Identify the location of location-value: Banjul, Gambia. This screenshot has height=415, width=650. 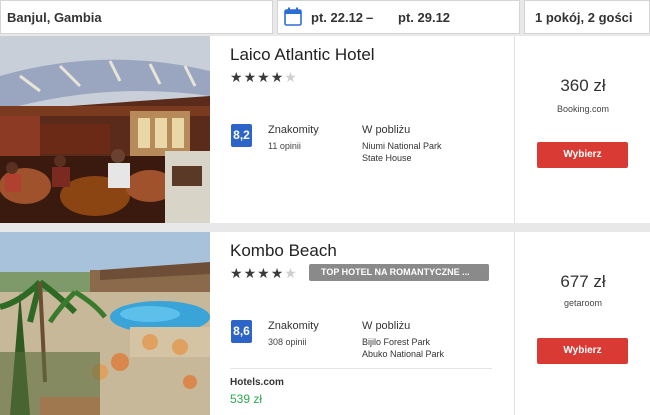
(54, 17).